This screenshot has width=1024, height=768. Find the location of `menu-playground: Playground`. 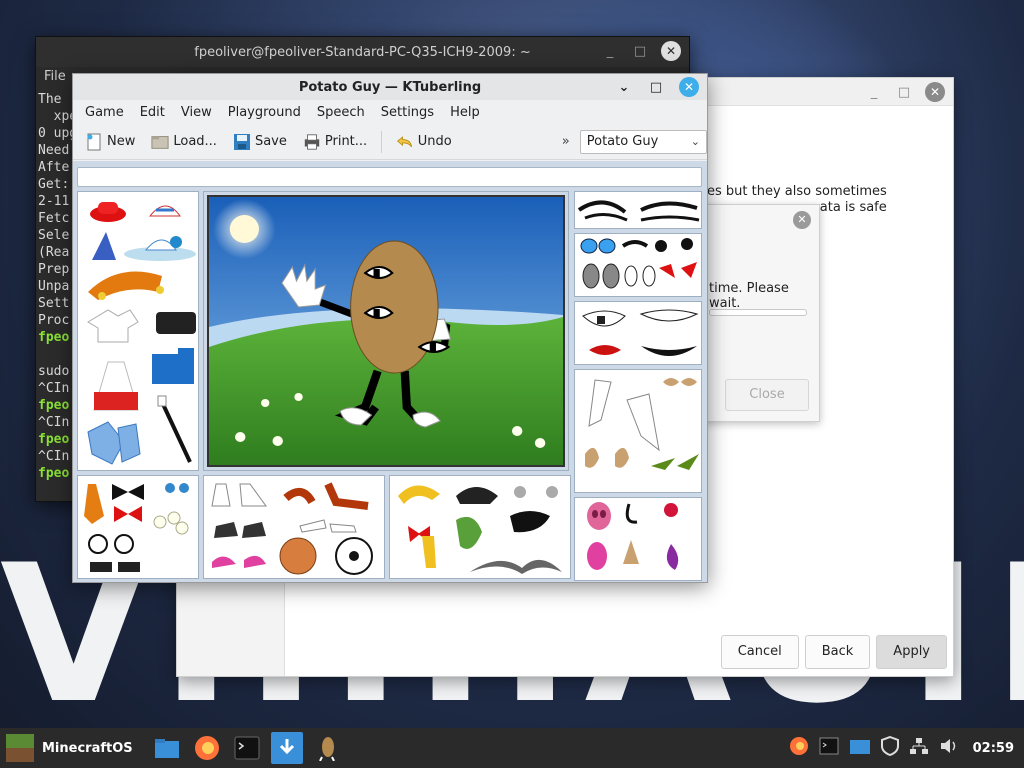

menu-playground: Playground is located at coordinates (264, 112).